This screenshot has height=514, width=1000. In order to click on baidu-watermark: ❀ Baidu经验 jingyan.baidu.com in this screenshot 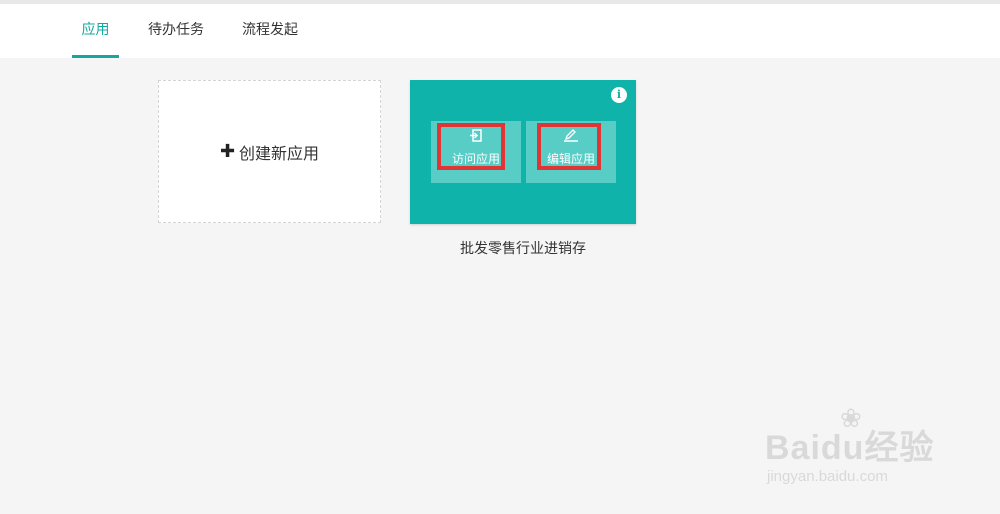, I will do `click(865, 452)`.